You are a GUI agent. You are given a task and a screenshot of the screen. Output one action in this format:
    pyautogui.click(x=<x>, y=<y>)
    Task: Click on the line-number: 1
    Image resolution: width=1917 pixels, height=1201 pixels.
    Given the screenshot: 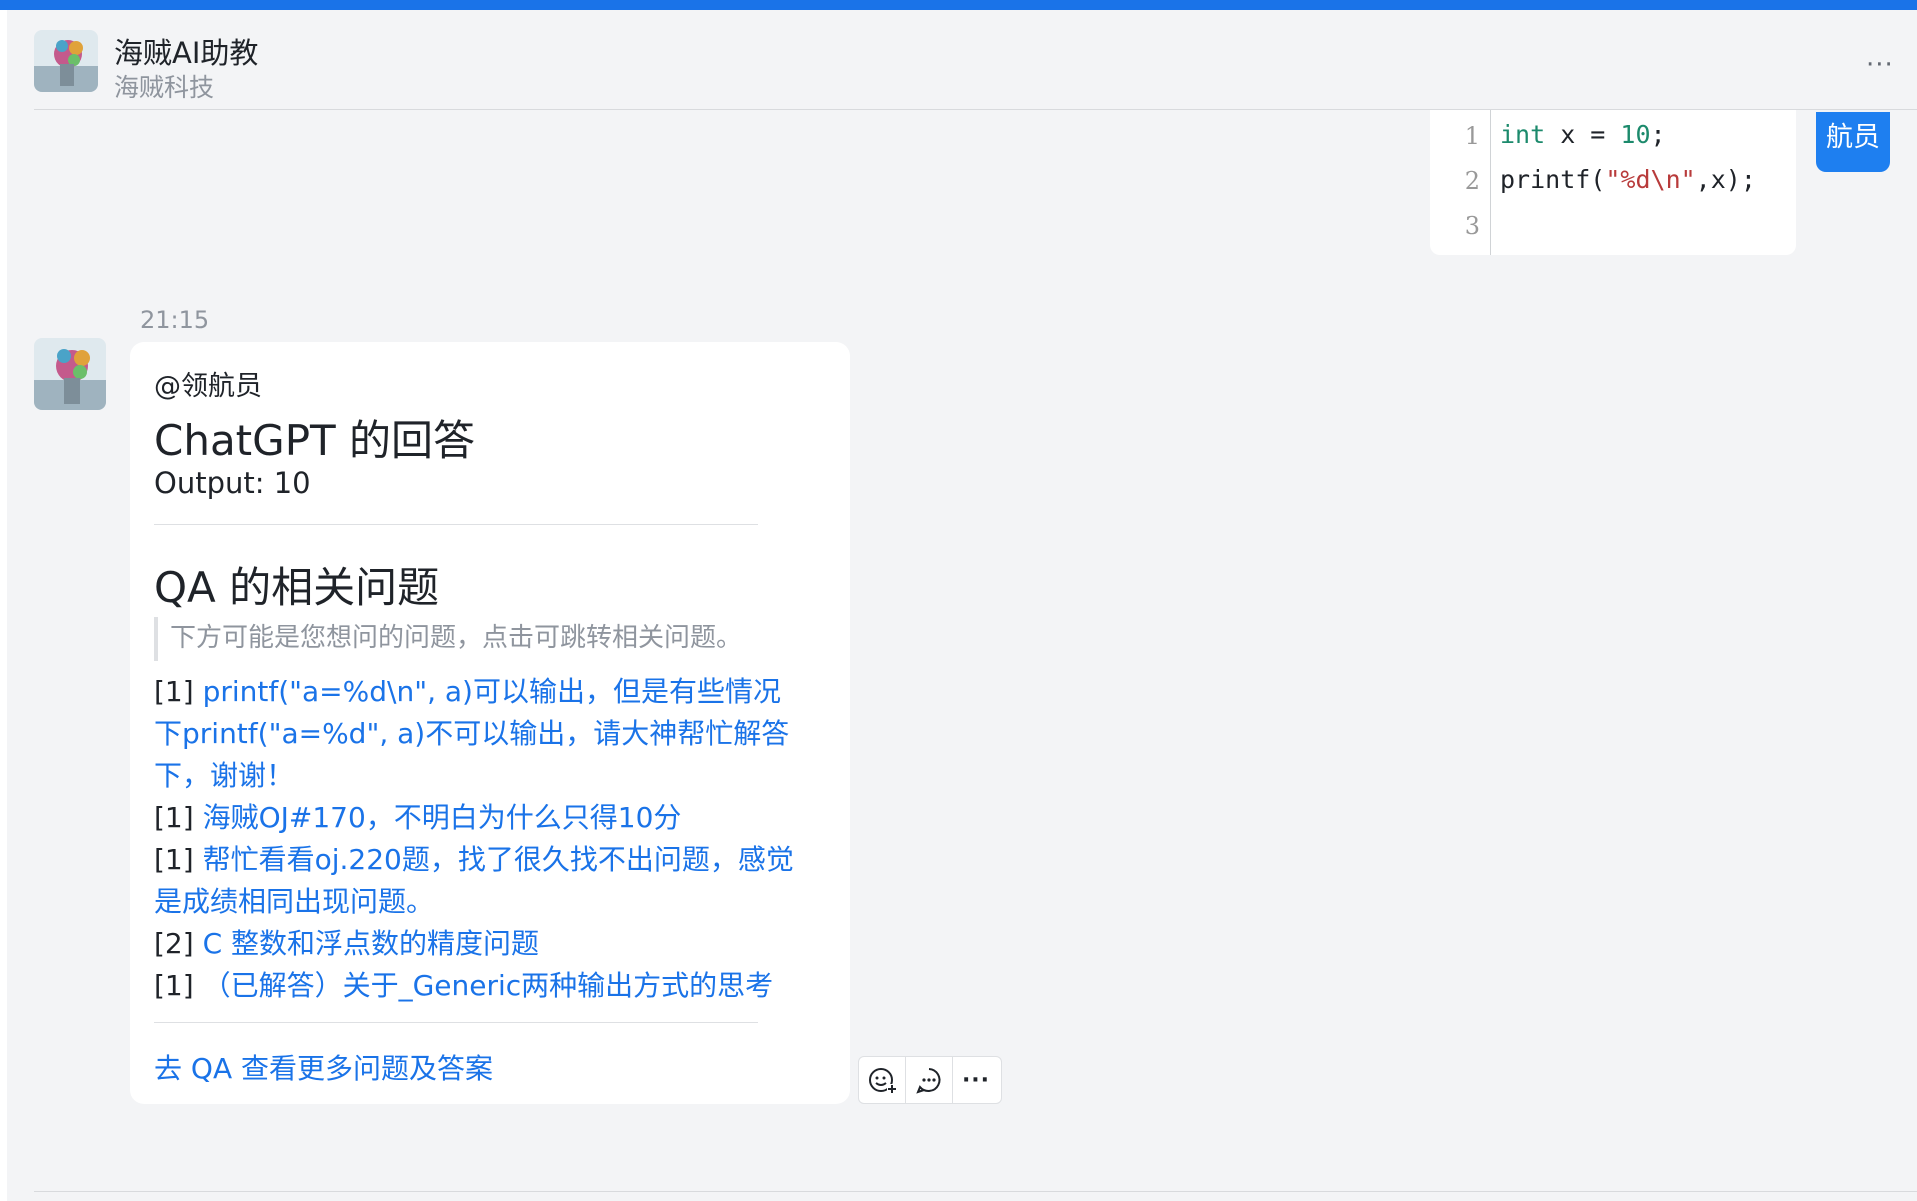 What is the action you would take?
    pyautogui.click(x=1472, y=136)
    